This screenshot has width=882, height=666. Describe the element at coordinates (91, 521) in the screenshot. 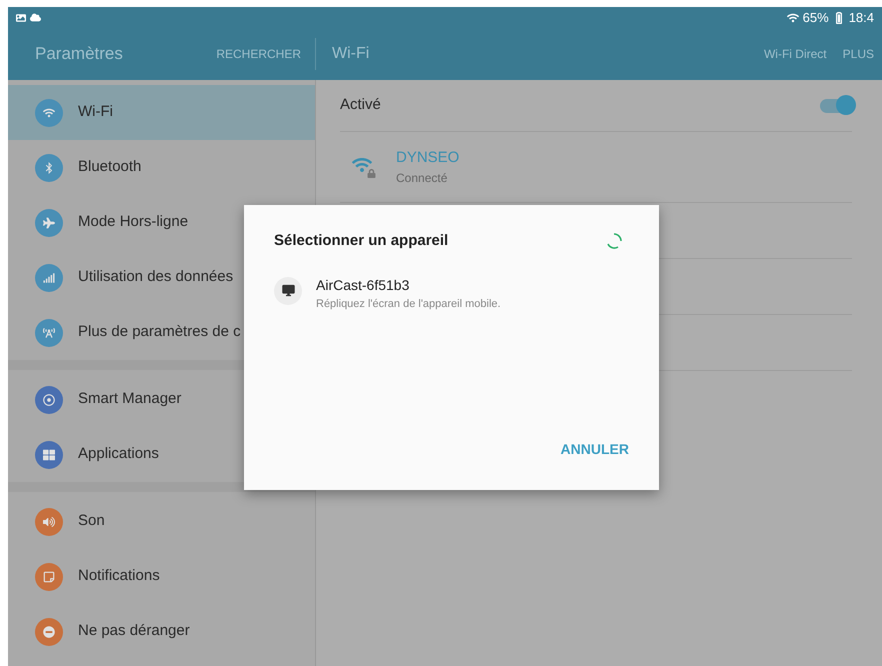

I see `sidebar-label: Son` at that location.